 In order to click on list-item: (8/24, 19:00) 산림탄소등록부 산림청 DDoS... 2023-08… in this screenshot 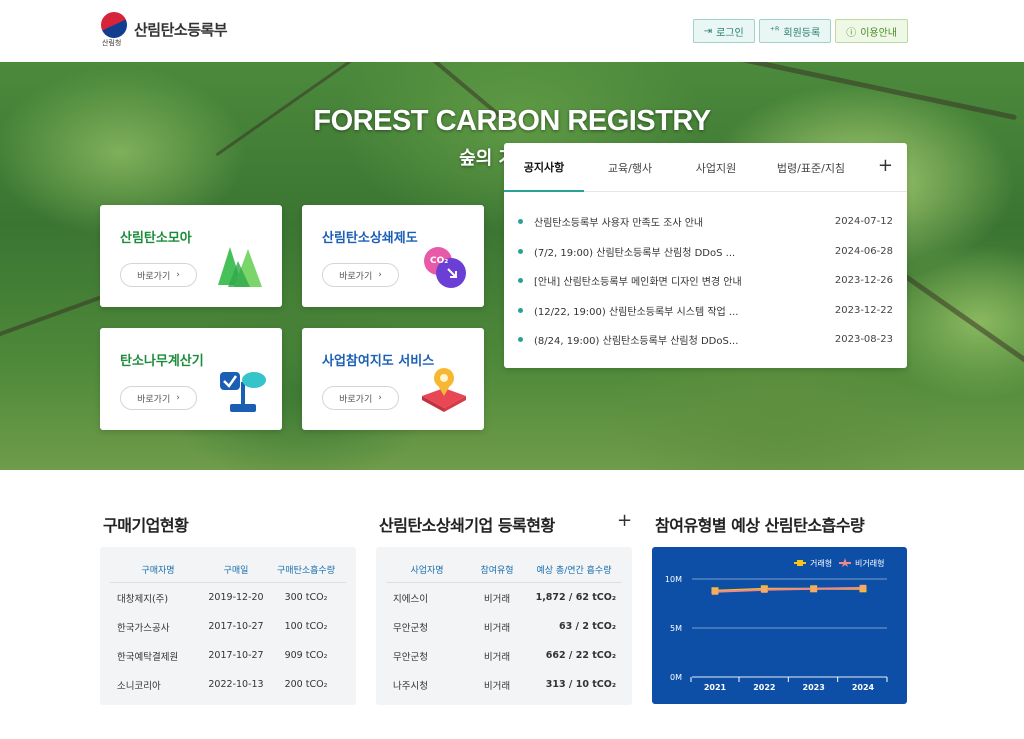, I will do `click(705, 340)`.